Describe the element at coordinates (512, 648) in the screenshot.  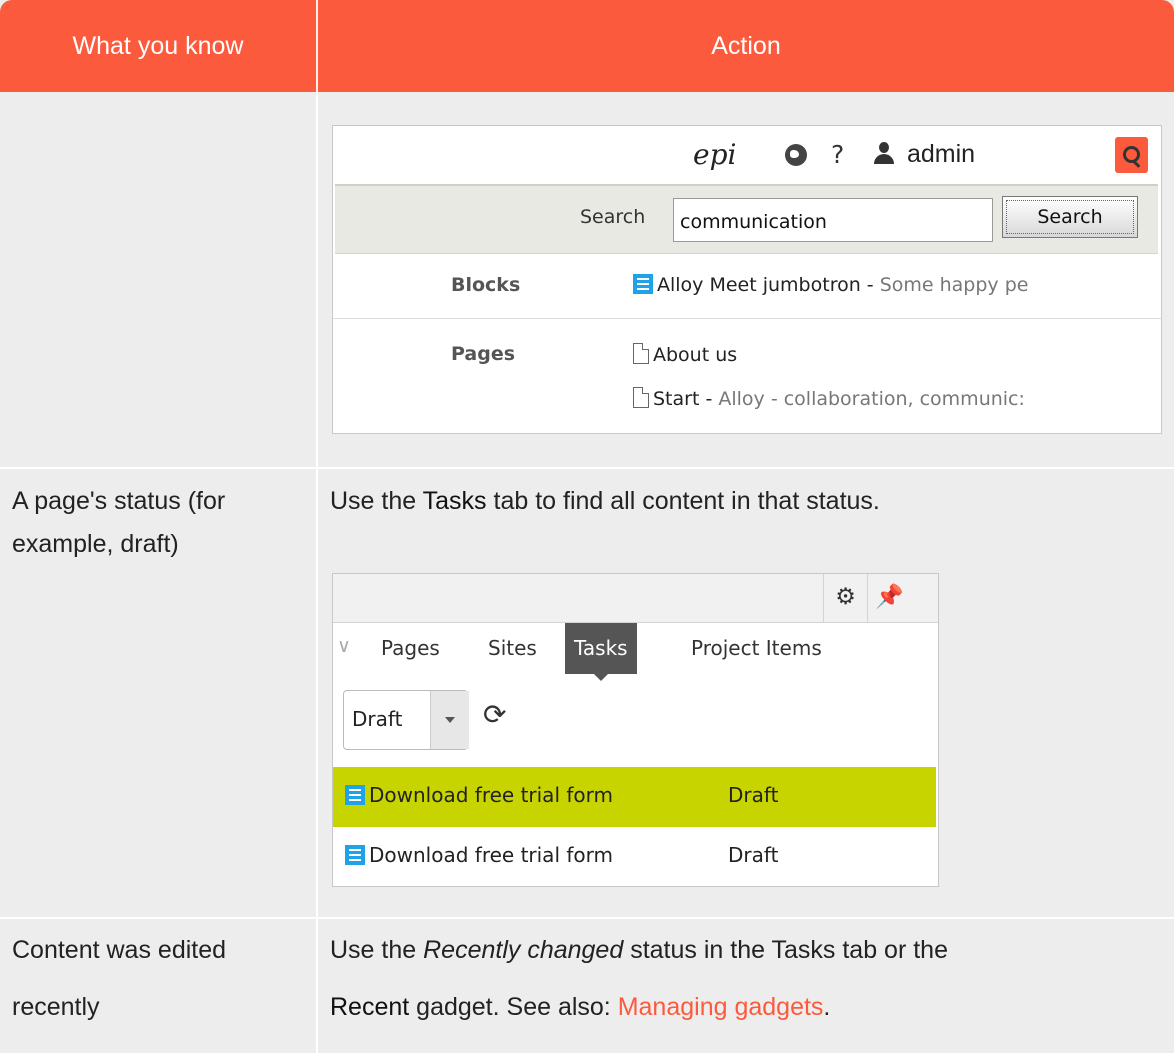
I see `tab-sites: Sites` at that location.